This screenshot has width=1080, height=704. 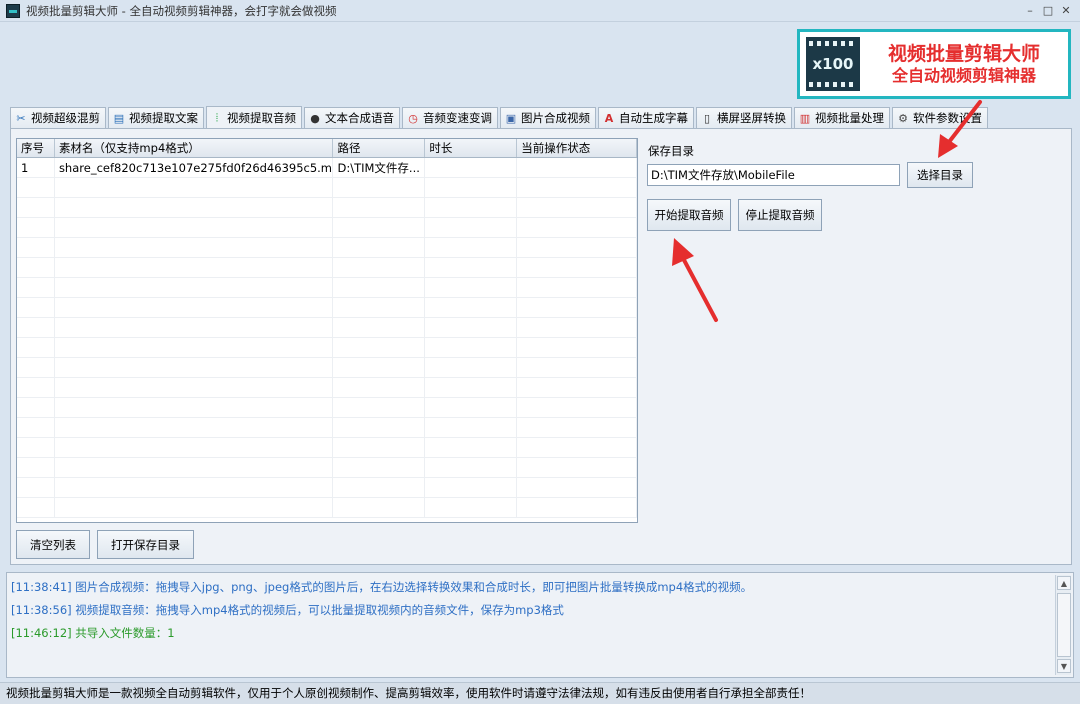 What do you see at coordinates (36, 148) in the screenshot?
I see `column-header: 序号` at bounding box center [36, 148].